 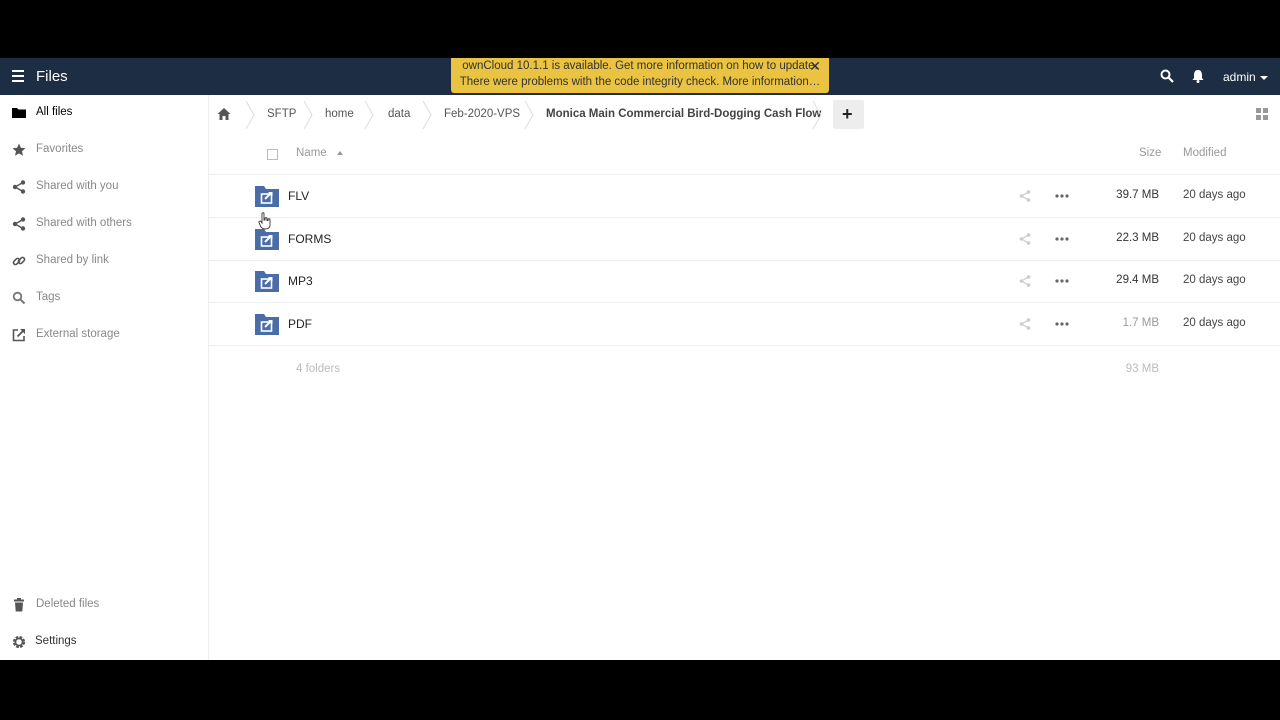 I want to click on app-title: Files, so click(x=52, y=76).